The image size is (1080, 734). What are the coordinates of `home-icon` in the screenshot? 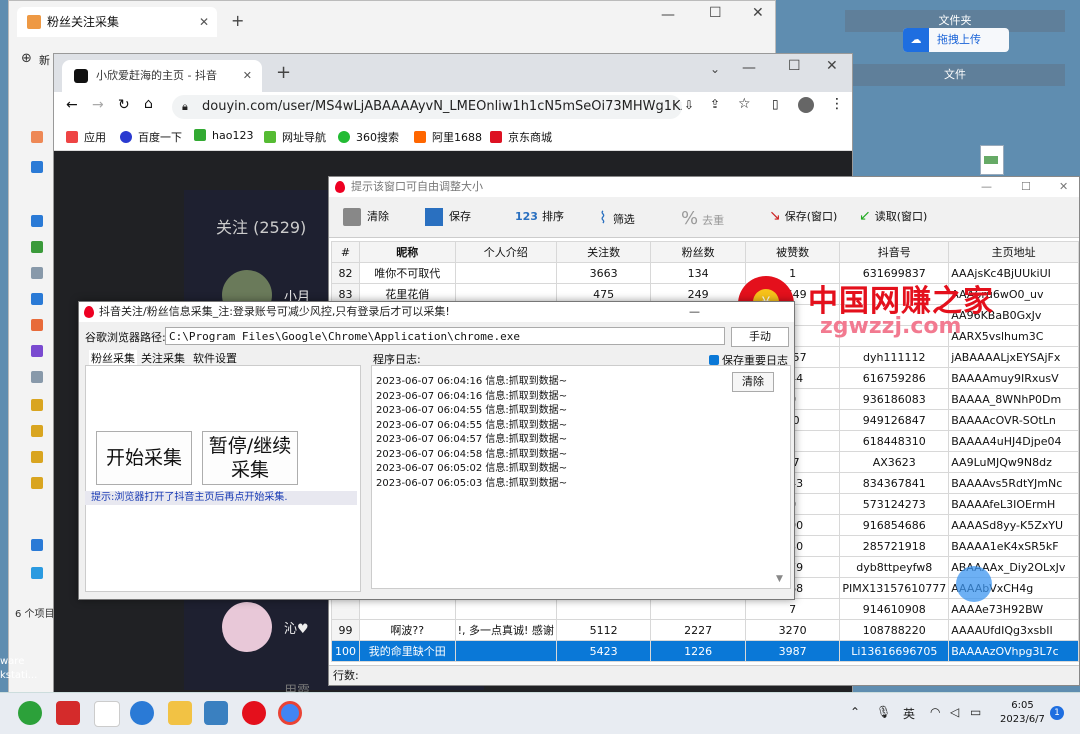 It's located at (37, 137).